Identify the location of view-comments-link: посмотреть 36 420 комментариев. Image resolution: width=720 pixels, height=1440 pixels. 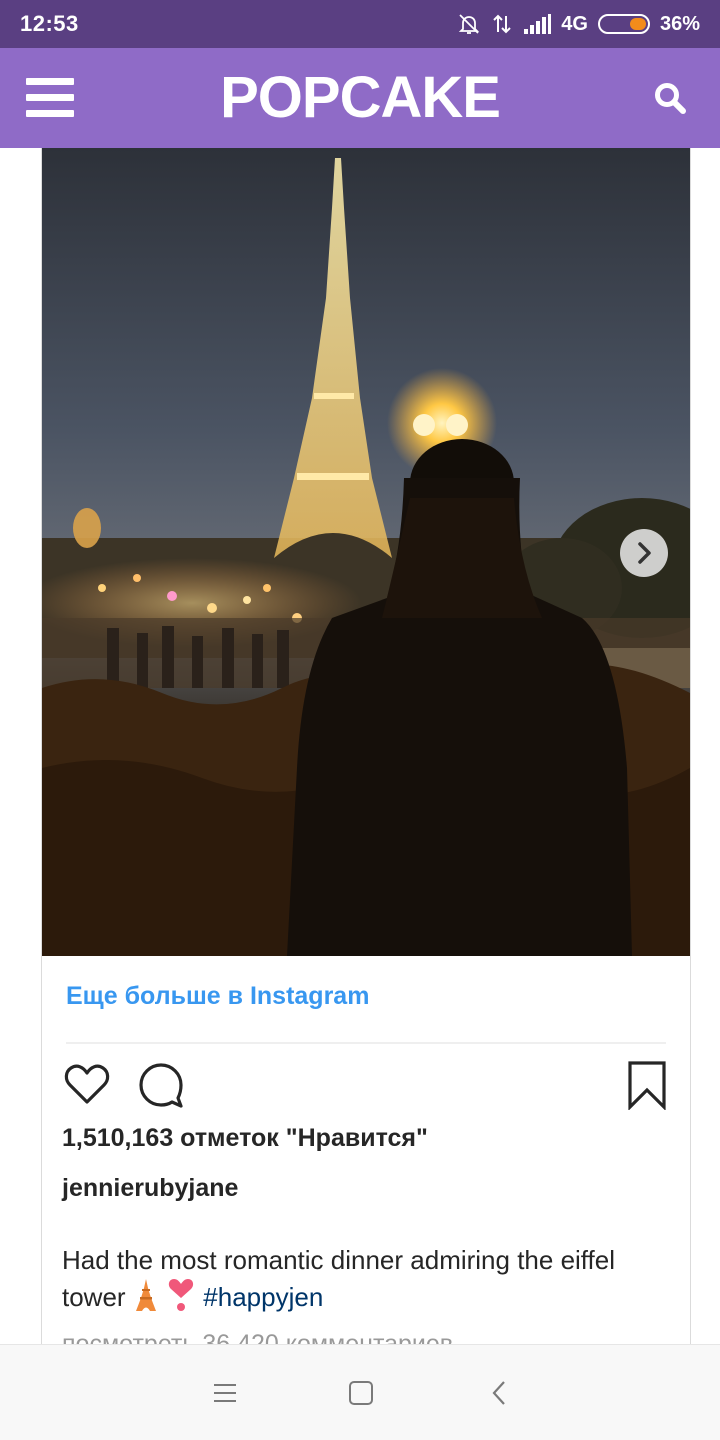
(257, 1337).